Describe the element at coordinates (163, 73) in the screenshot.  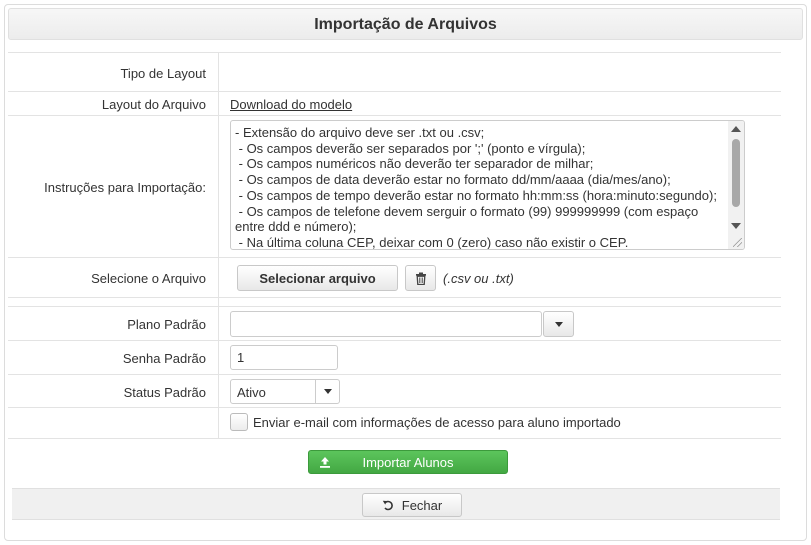
I see `tipo-layout-label: Tipo de Layout` at that location.